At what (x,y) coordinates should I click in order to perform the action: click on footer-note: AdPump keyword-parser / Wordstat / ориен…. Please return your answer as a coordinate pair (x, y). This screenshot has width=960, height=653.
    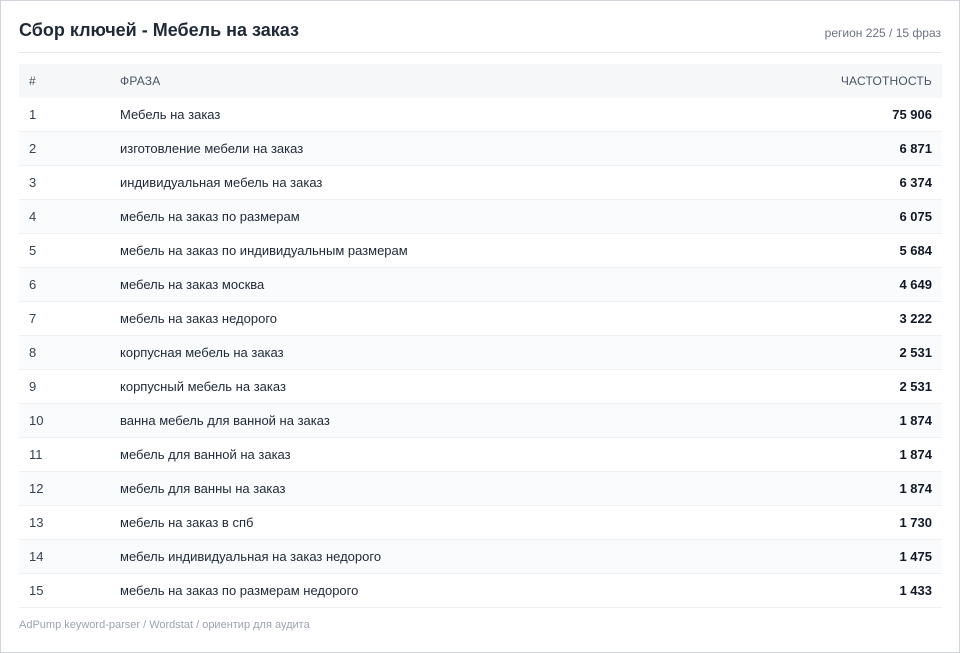
    Looking at the image, I should click on (164, 625).